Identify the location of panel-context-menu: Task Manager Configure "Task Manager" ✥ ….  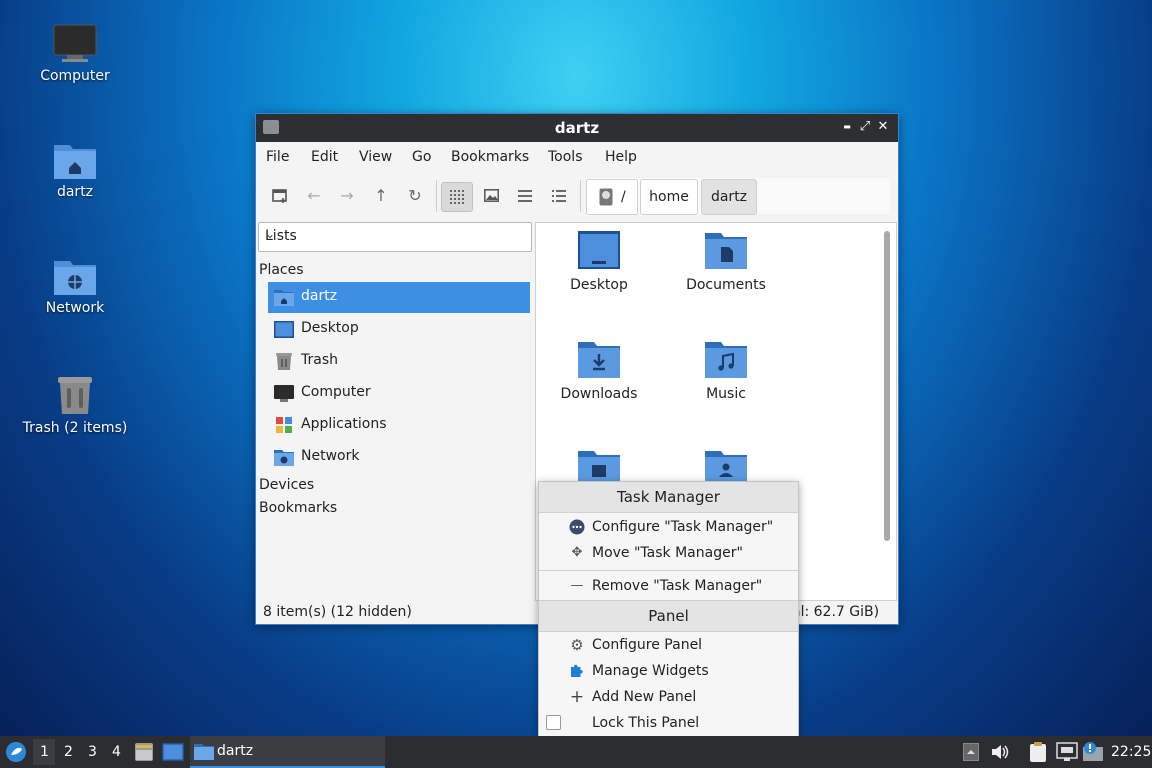
(668, 609).